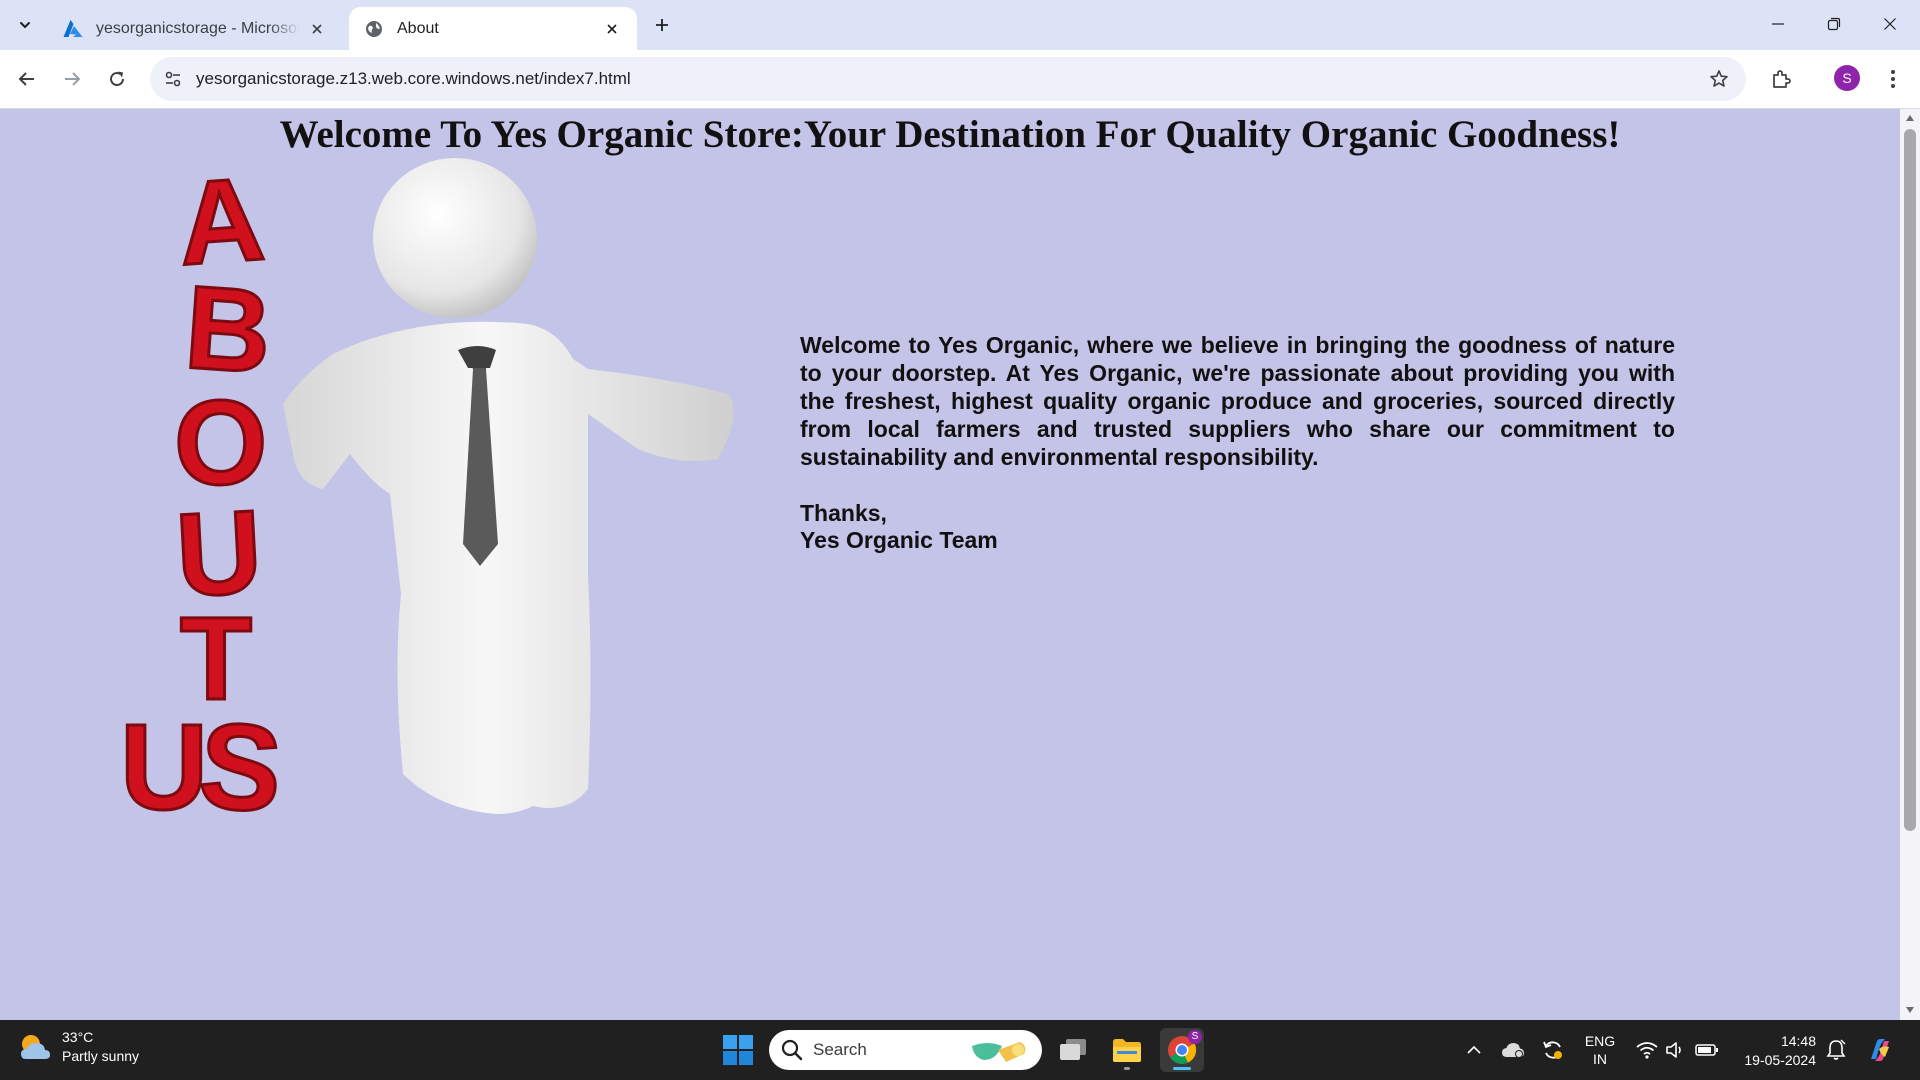 The width and height of the screenshot is (1920, 1080). I want to click on file-explorer-button, so click(1127, 1050).